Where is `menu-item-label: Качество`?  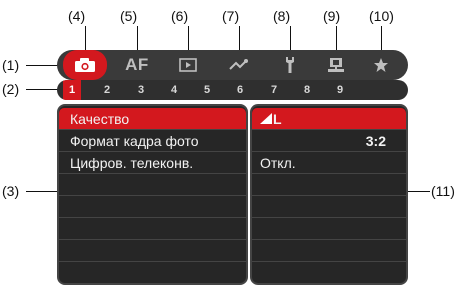
menu-item-label: Качество is located at coordinates (100, 118).